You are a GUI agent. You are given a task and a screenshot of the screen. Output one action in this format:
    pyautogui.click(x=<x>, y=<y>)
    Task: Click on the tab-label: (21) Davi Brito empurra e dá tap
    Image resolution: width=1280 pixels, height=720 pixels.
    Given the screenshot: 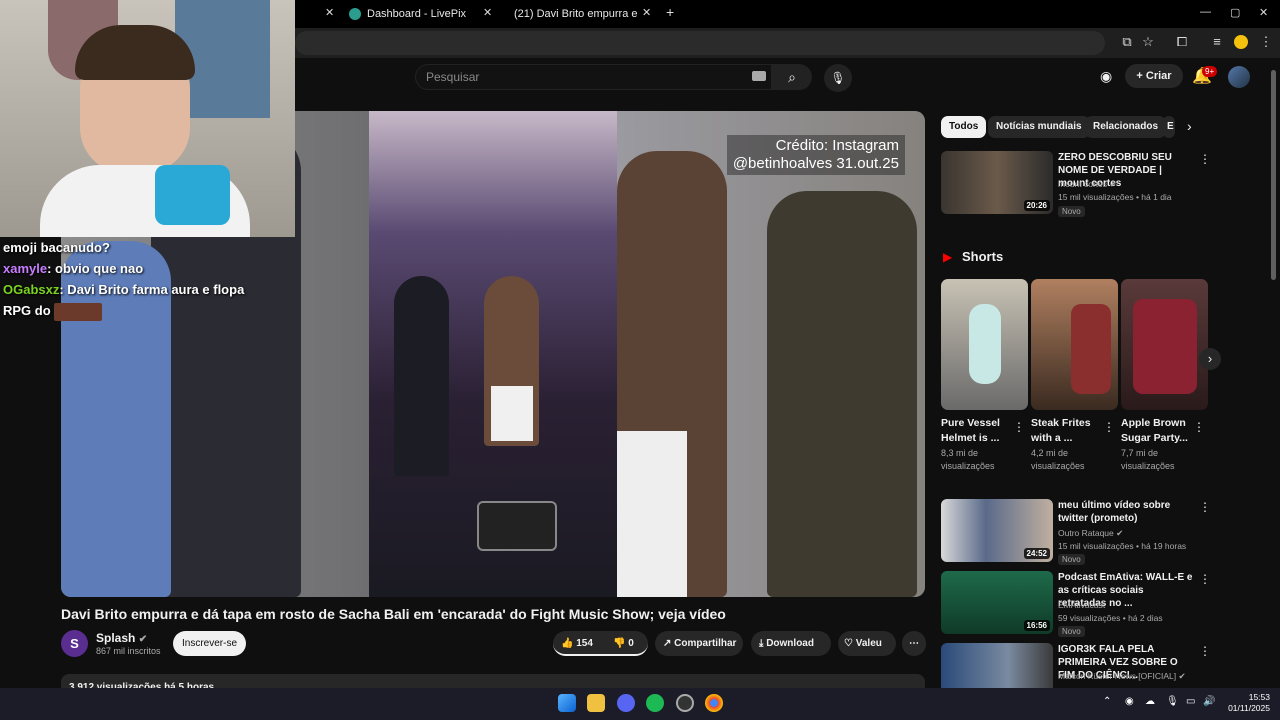 What is the action you would take?
    pyautogui.click(x=576, y=14)
    